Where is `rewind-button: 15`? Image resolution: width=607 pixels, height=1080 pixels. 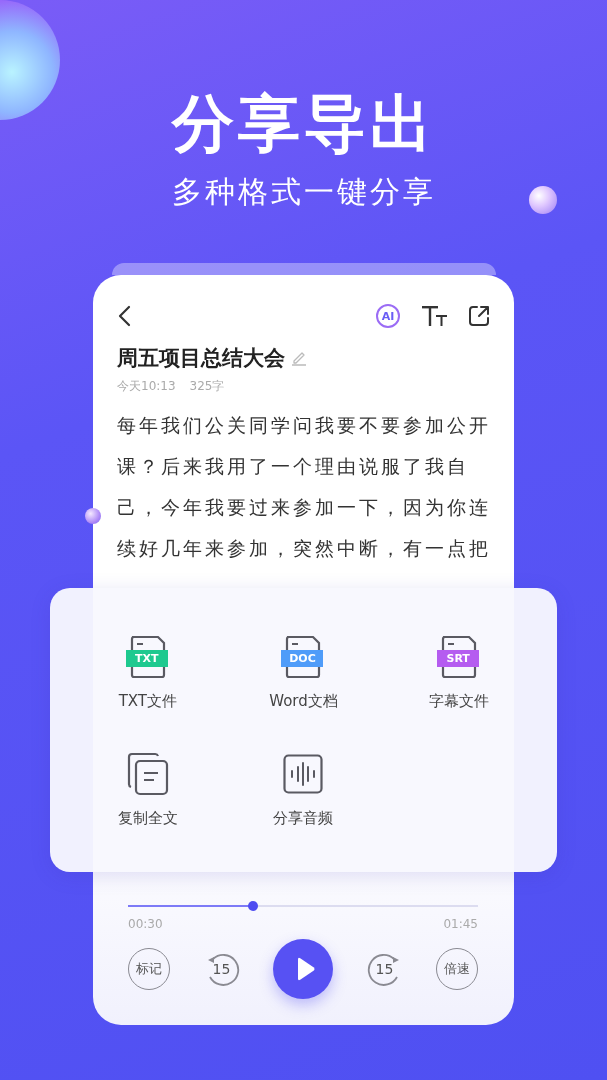
rewind-button: 15 is located at coordinates (221, 969).